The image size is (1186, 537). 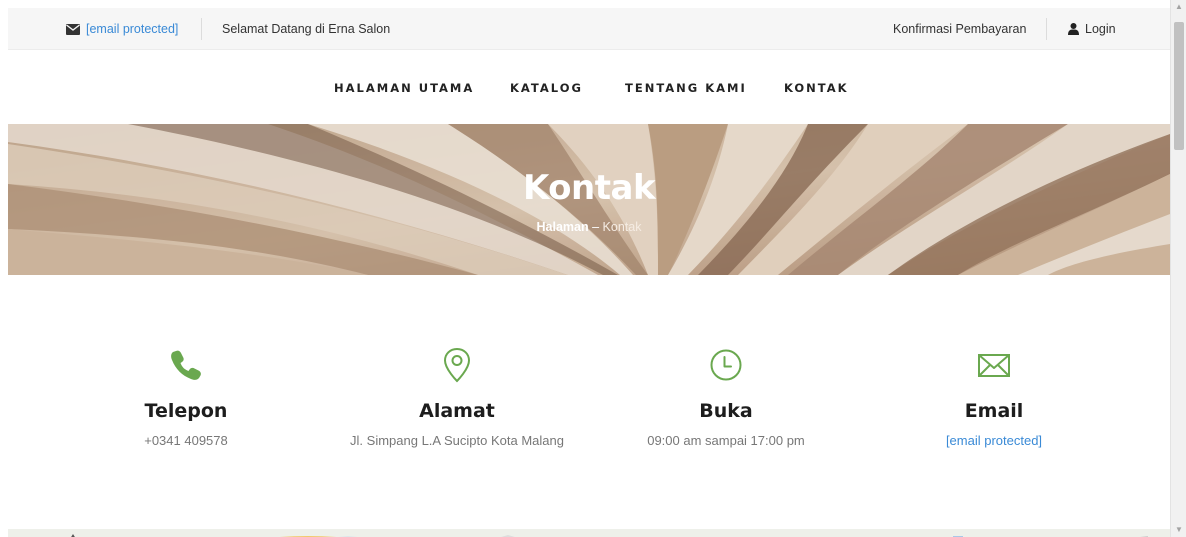 I want to click on contact-address-value: Jl. Simpang L.A Sucipto Kota Malang, so click(x=457, y=440).